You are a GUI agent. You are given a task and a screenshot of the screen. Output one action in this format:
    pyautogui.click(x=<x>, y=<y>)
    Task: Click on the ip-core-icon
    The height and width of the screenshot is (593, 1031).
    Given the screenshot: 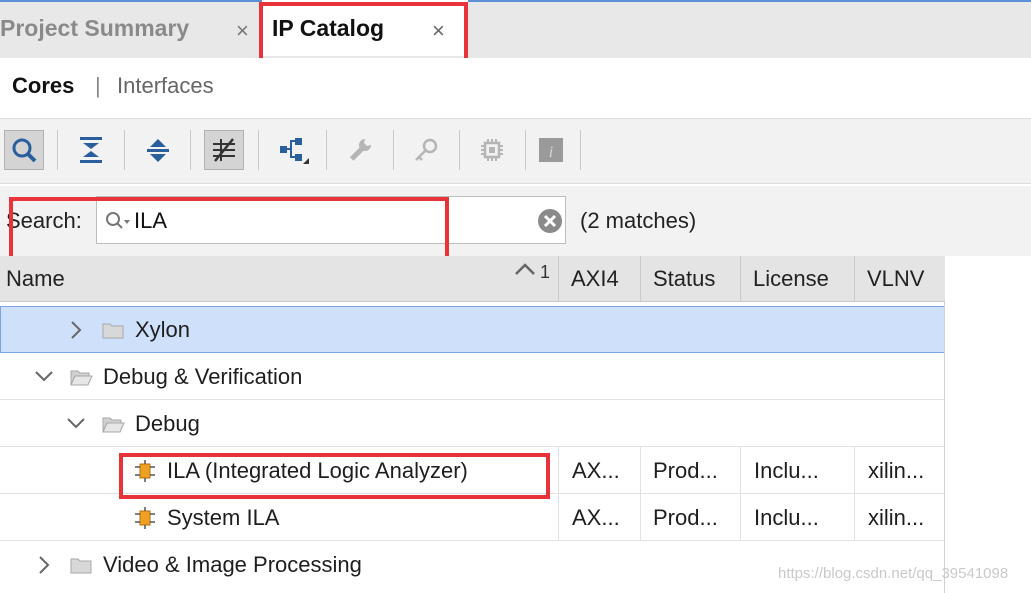 What is the action you would take?
    pyautogui.click(x=145, y=520)
    